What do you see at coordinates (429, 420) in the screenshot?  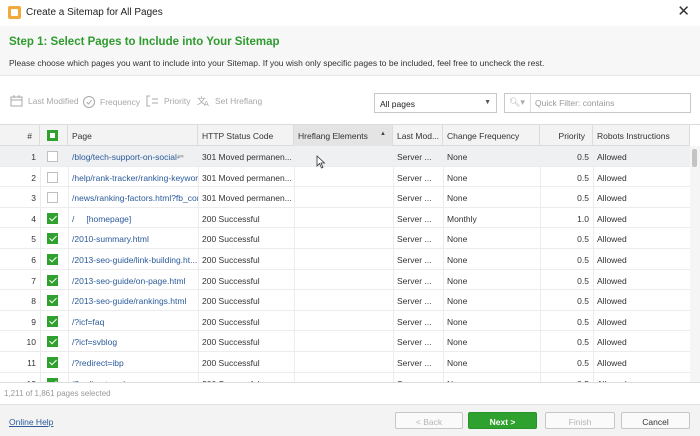 I see `back-button: < Back` at bounding box center [429, 420].